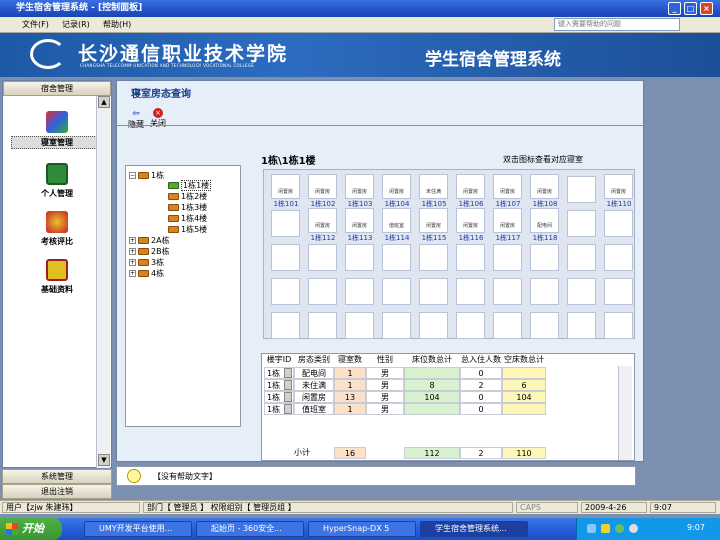 The height and width of the screenshot is (540, 720). What do you see at coordinates (57, 229) in the screenshot?
I see `sidebar-item-assessment: 考核评比` at bounding box center [57, 229].